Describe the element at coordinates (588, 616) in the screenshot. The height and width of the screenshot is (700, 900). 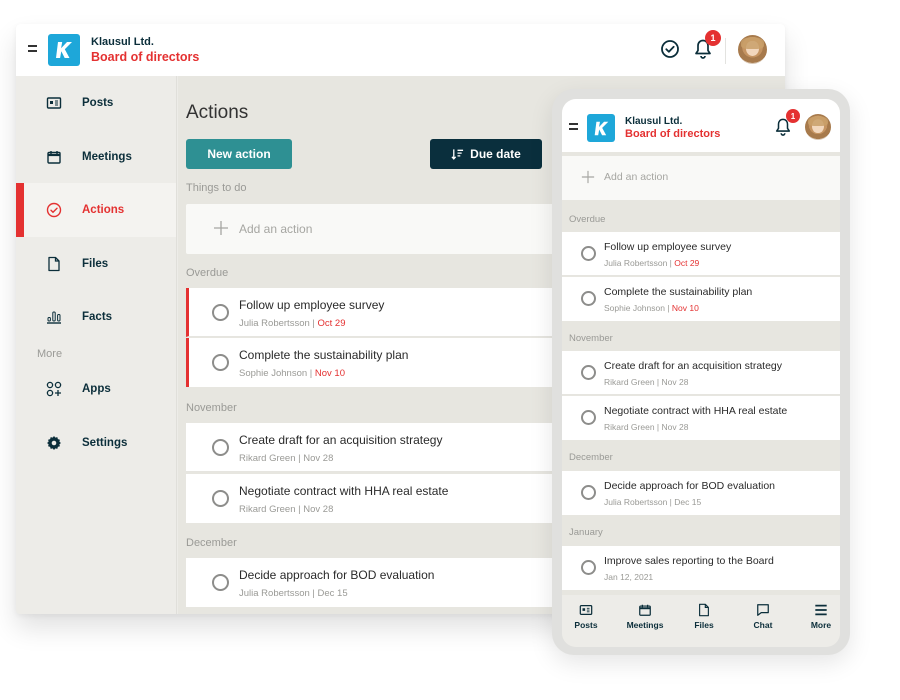
I see `tab-posts: Posts` at that location.